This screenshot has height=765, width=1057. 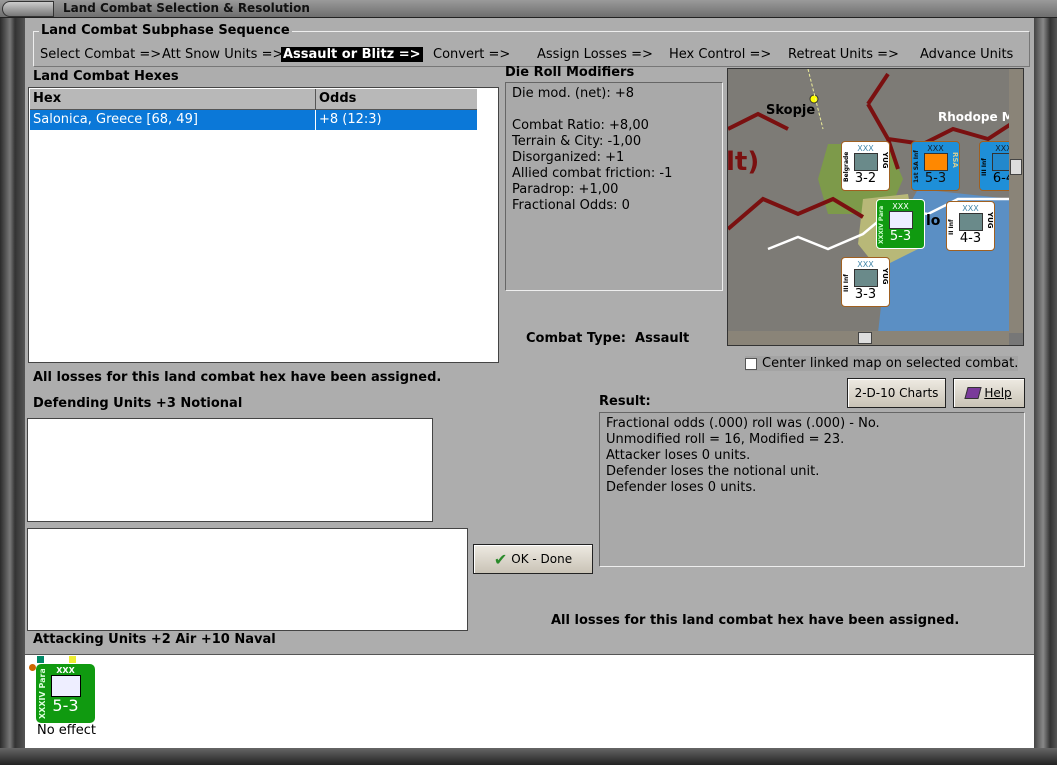 What do you see at coordinates (573, 93) in the screenshot?
I see `modifier-line: Die mod. (net): +8` at bounding box center [573, 93].